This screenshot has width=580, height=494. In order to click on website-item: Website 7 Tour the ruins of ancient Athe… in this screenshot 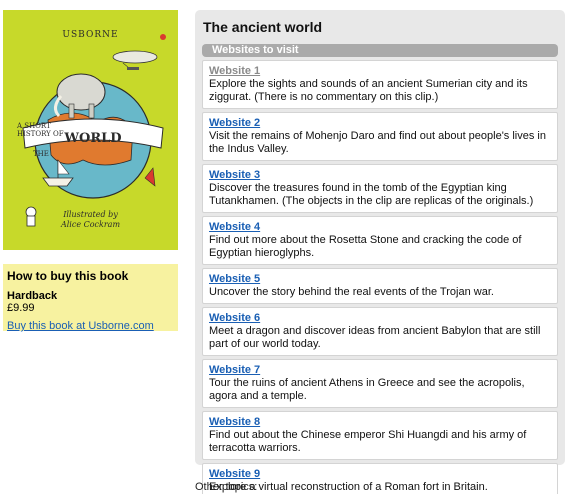, I will do `click(380, 383)`.